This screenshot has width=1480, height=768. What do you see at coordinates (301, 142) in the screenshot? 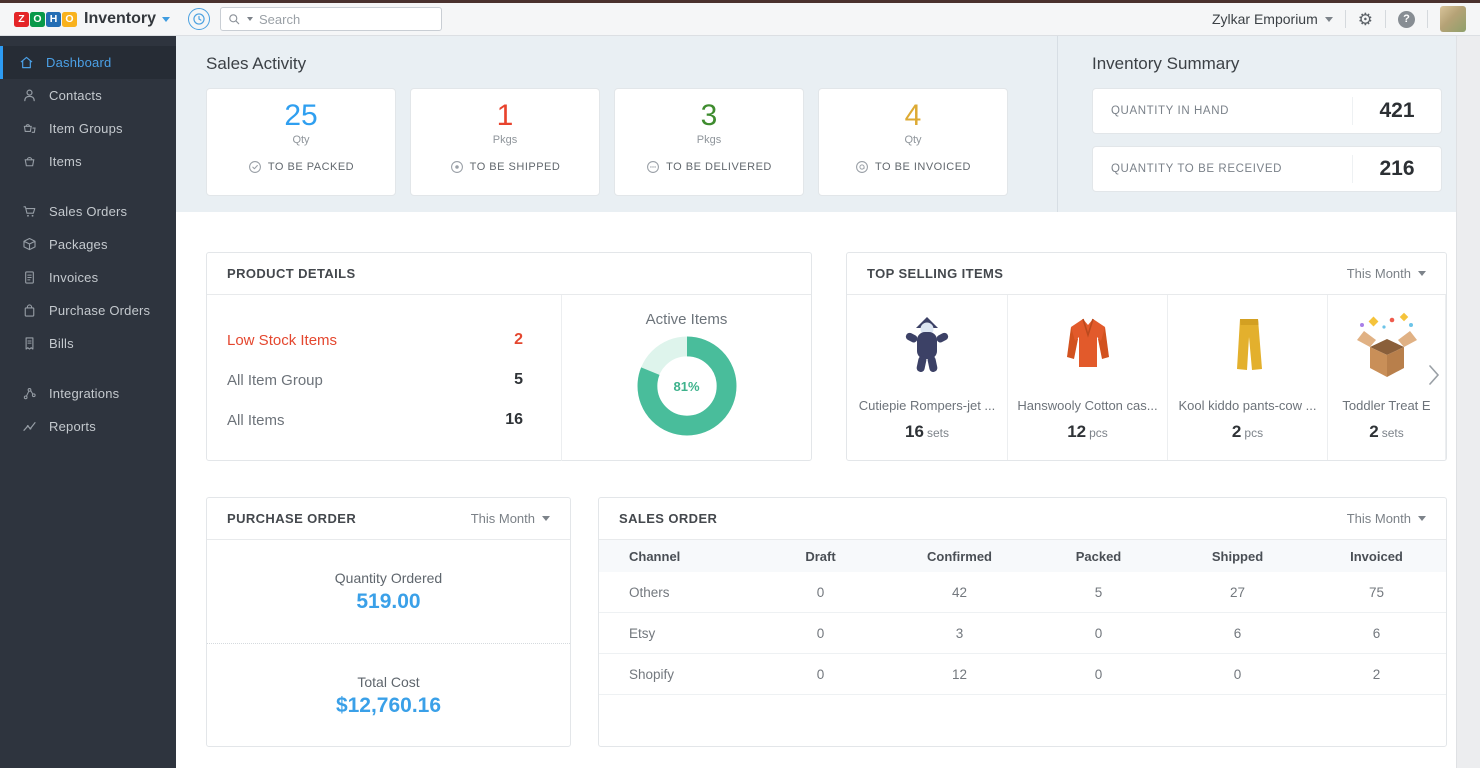
I see `to-be-packed-card: 25 Qty TO BE PACKED` at bounding box center [301, 142].